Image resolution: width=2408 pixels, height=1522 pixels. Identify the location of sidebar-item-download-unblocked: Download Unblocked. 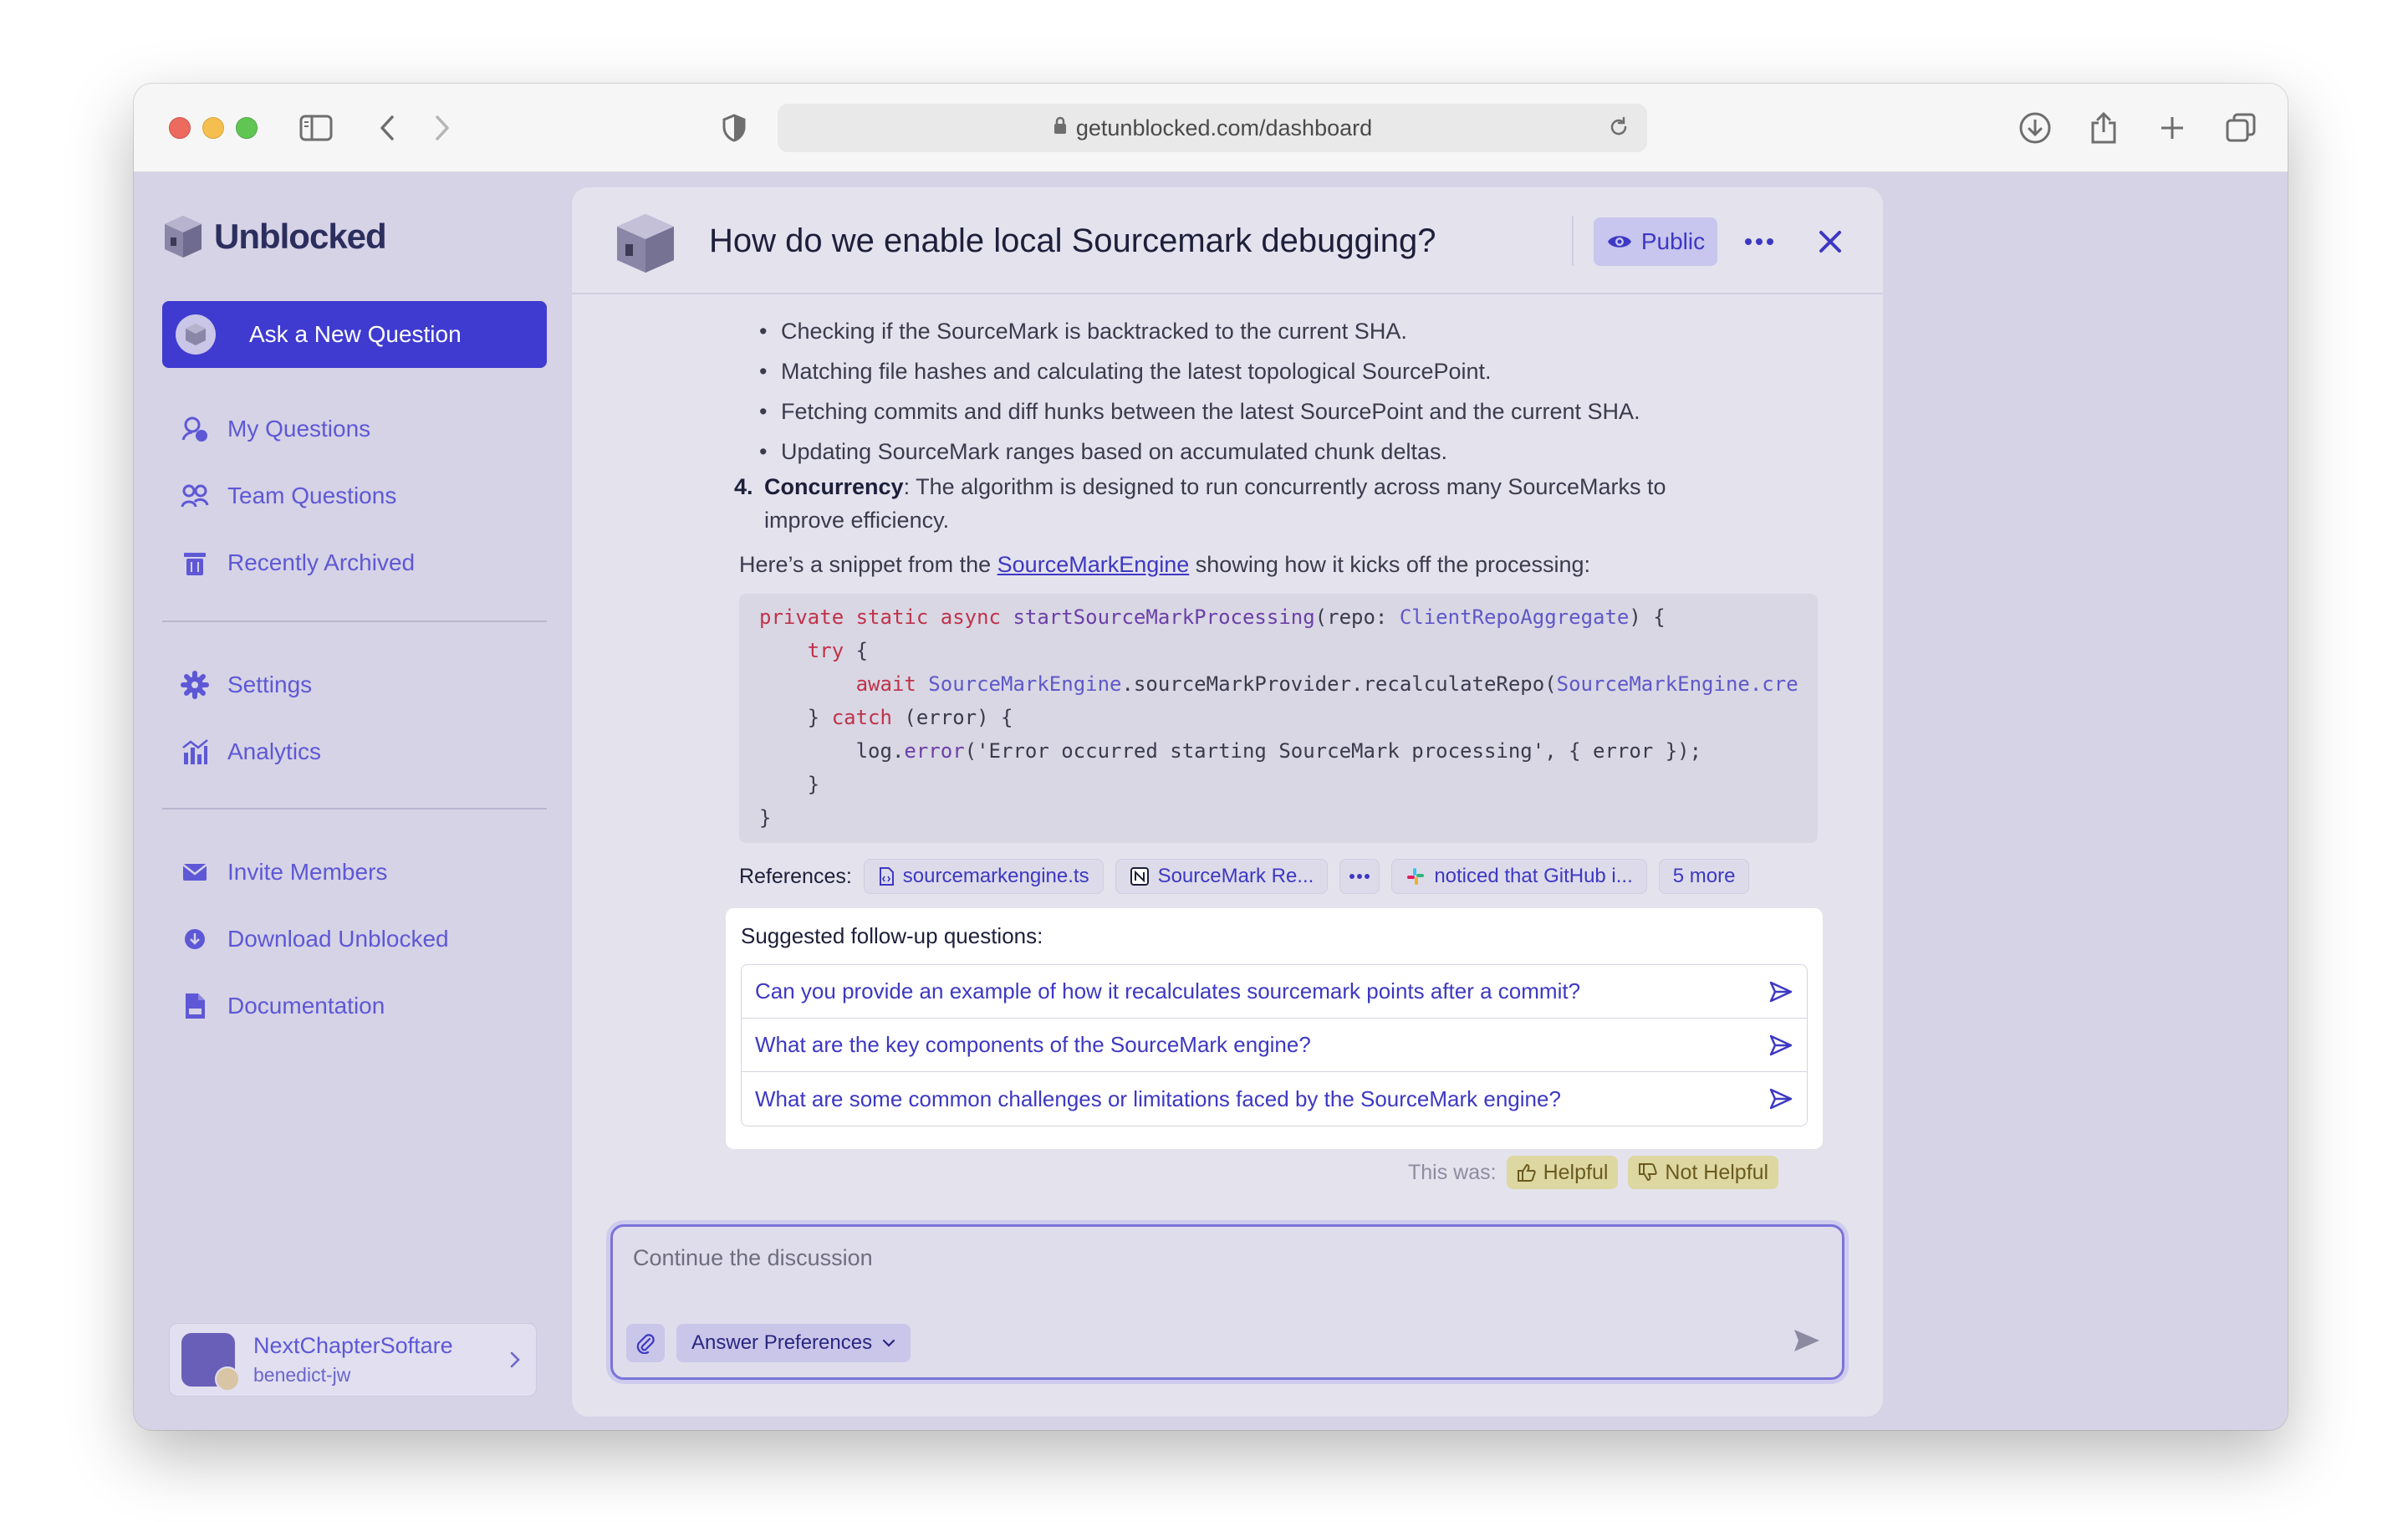
(315, 939).